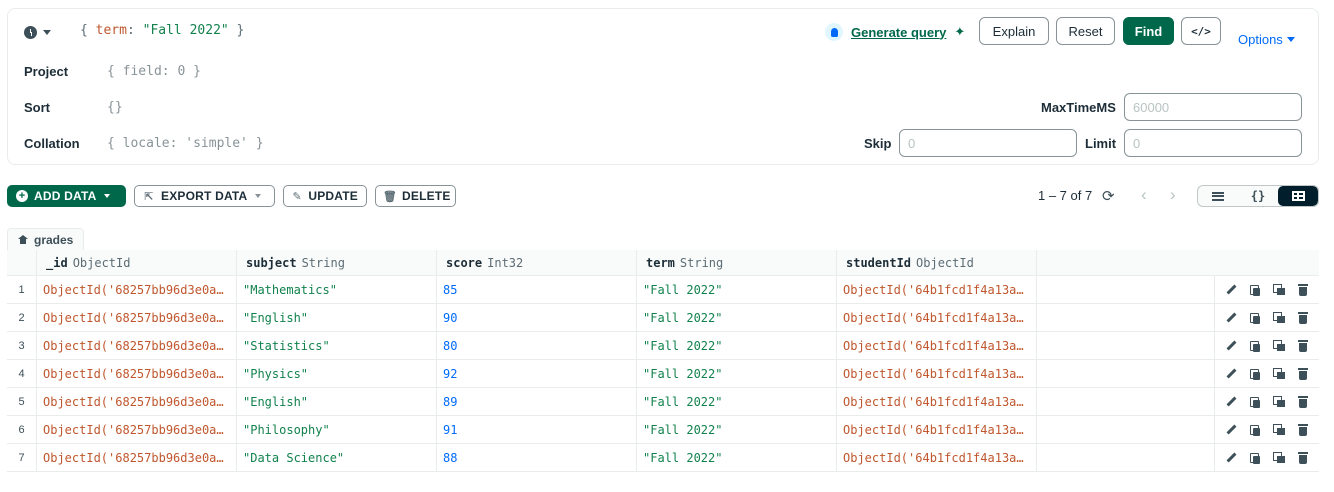 Image resolution: width=1334 pixels, height=492 pixels. Describe the element at coordinates (115, 107) in the screenshot. I see `sort-input: {}` at that location.